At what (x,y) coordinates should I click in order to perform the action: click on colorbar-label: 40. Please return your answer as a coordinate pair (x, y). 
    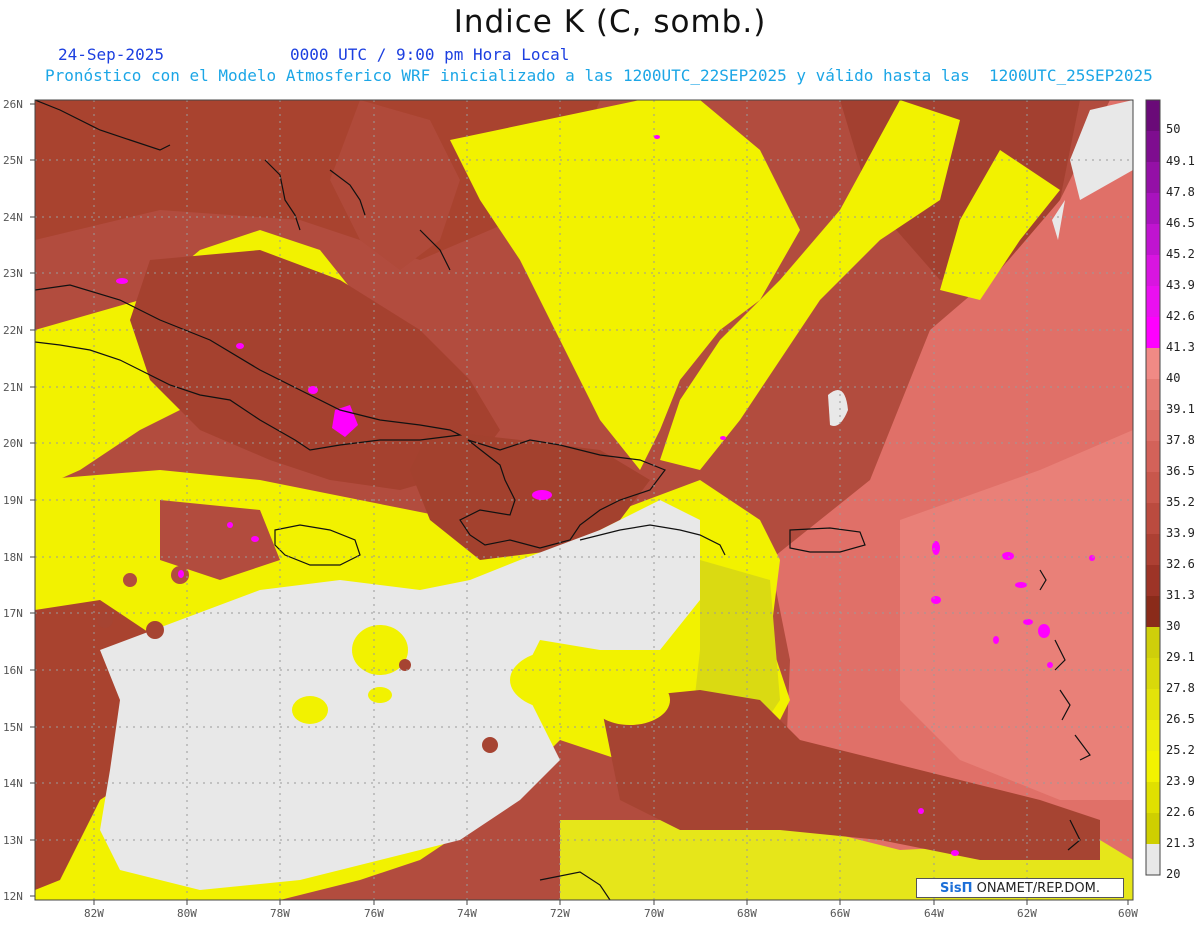
    Looking at the image, I should click on (1173, 378).